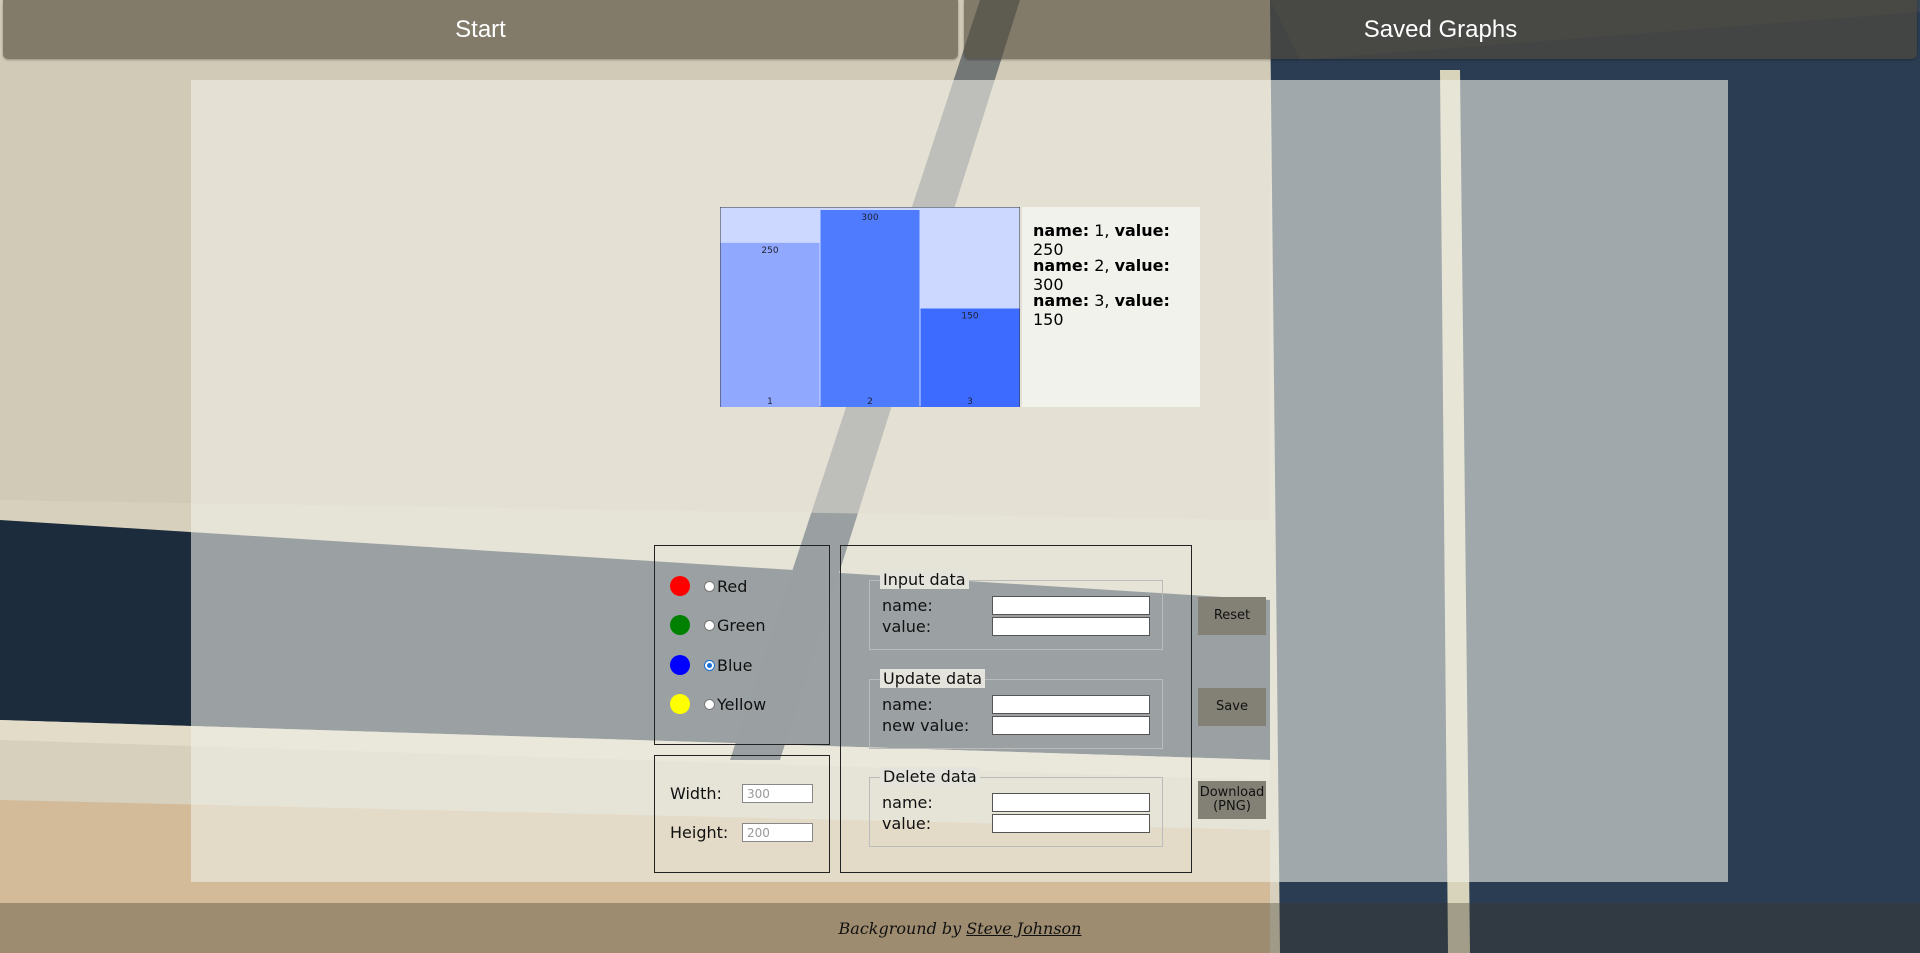 This screenshot has height=953, width=1920. What do you see at coordinates (869, 218) in the screenshot?
I see `bar-value-label: 300` at bounding box center [869, 218].